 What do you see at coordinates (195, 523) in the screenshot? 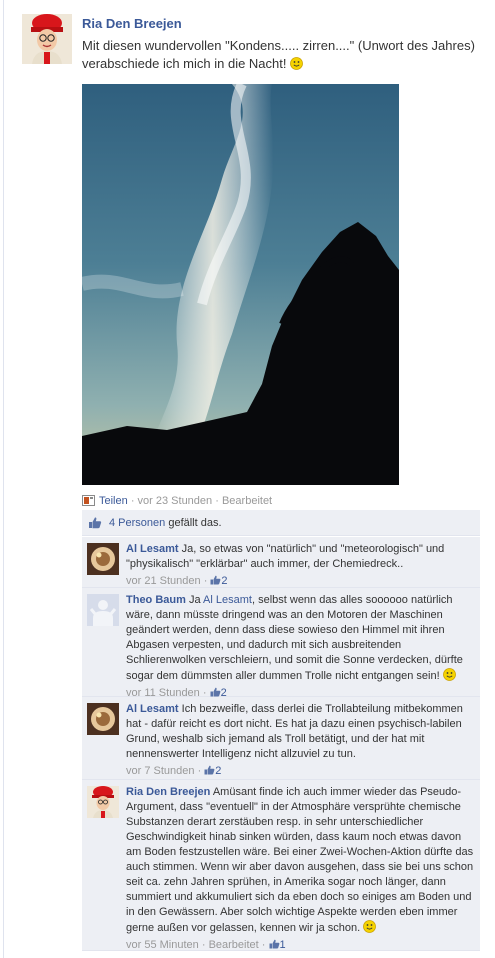
I see `likes-suffix: gefällt das.` at bounding box center [195, 523].